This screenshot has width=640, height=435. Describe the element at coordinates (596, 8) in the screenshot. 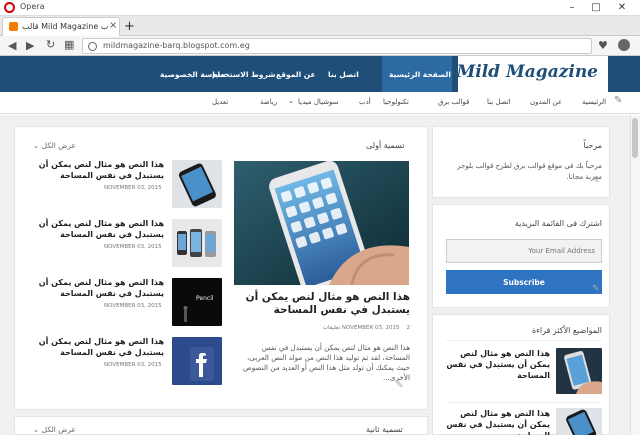

I see `maximize-button: □` at that location.